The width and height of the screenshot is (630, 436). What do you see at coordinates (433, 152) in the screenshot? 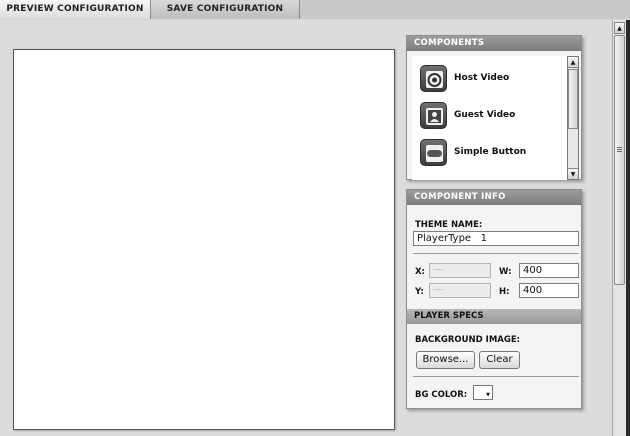
I see `button-icon` at bounding box center [433, 152].